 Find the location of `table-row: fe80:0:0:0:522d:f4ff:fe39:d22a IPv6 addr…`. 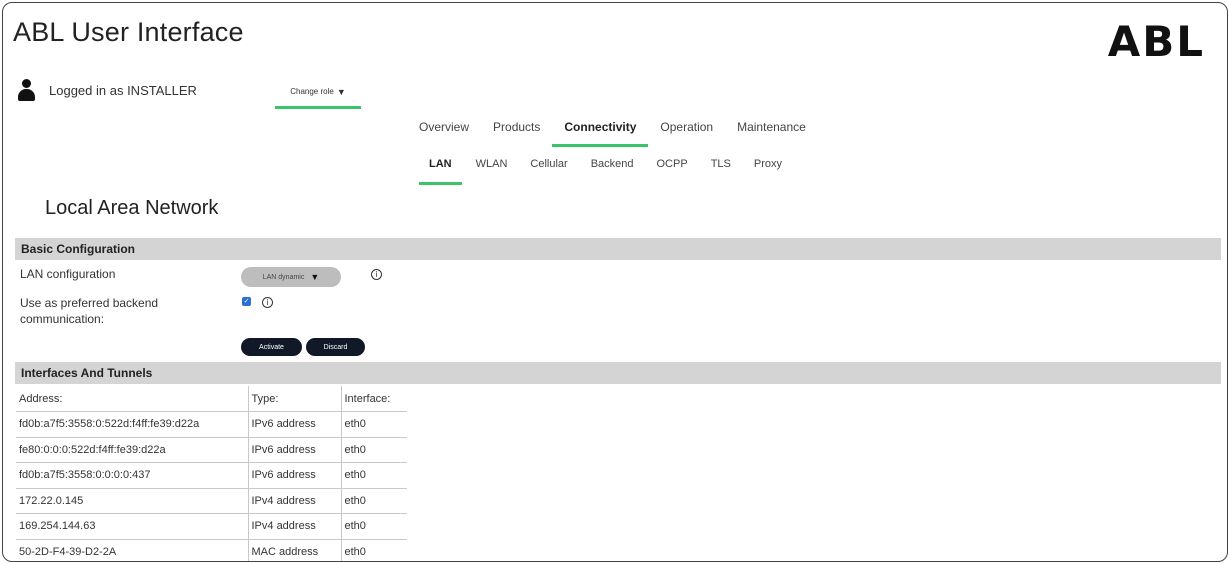

table-row: fe80:0:0:0:522d:f4ff:fe39:d22a IPv6 addr… is located at coordinates (211, 449).